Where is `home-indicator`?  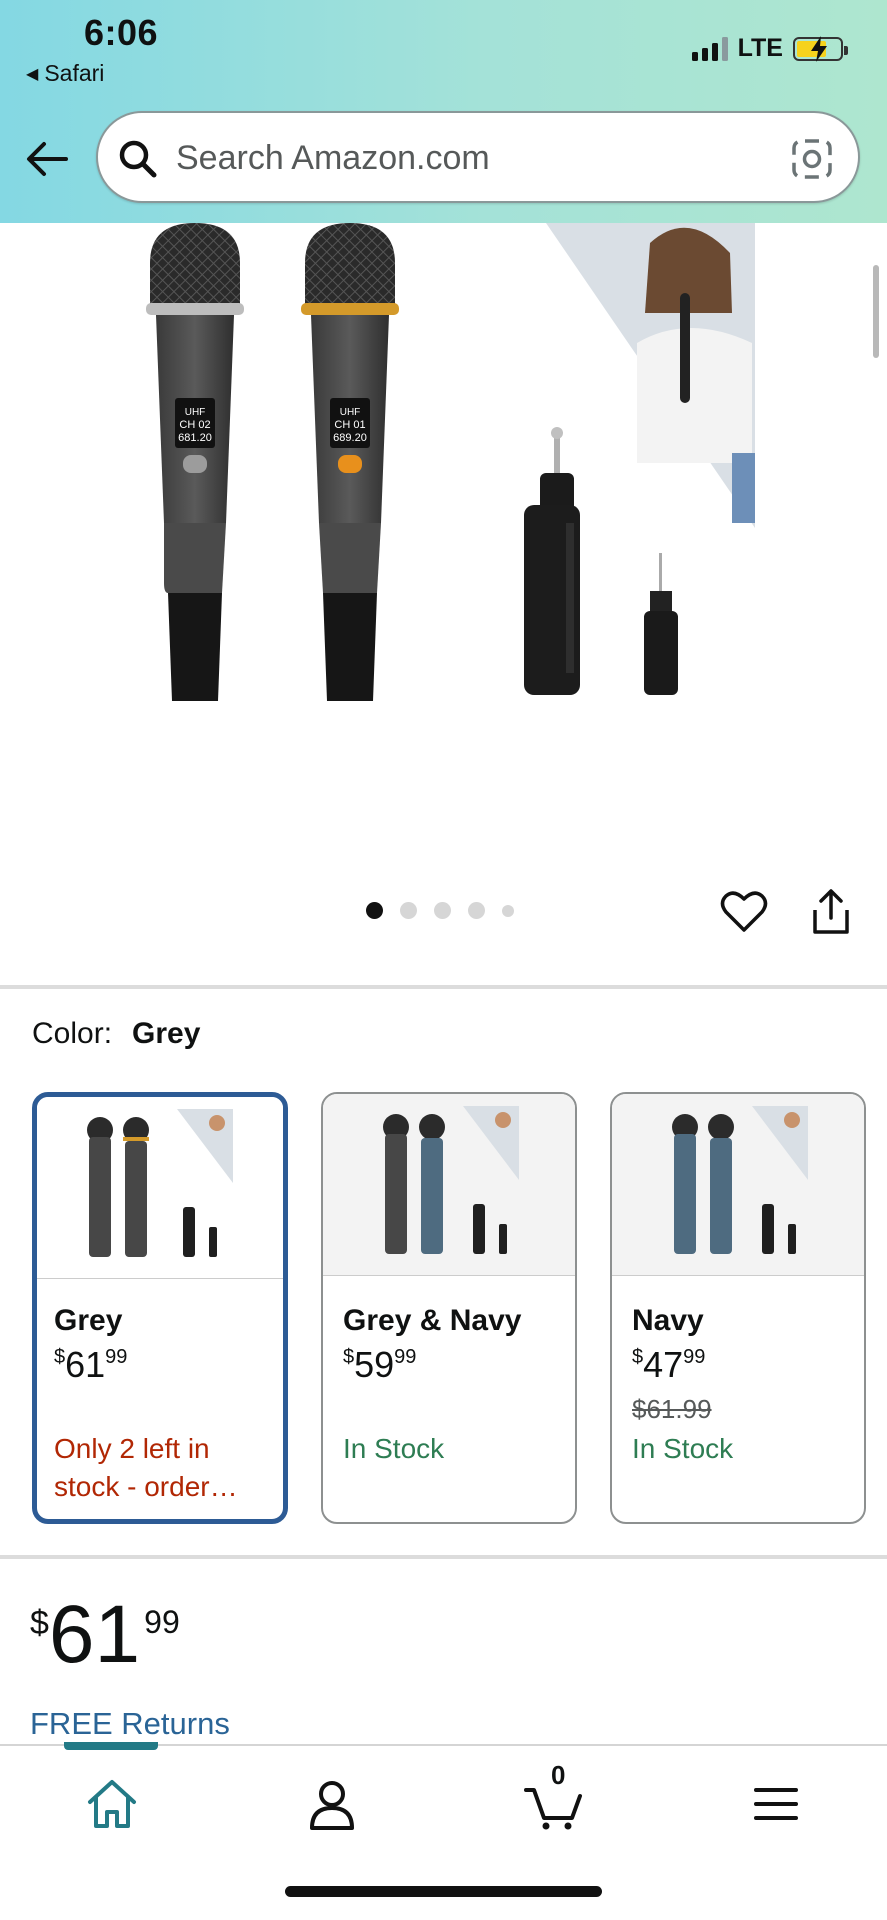 home-indicator is located at coordinates (443, 1891).